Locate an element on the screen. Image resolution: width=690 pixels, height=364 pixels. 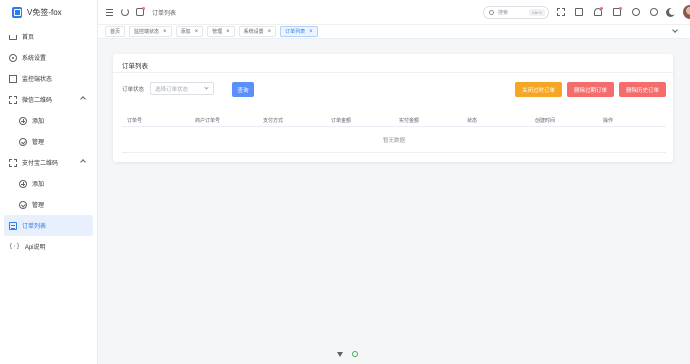
column-header: 商户订单号 is located at coordinates (224, 120).